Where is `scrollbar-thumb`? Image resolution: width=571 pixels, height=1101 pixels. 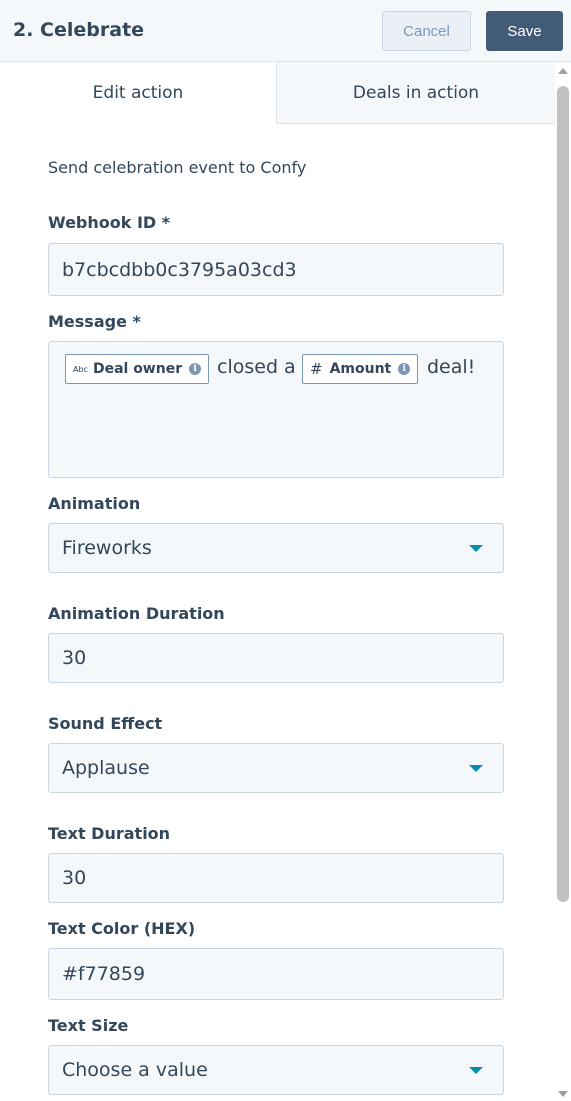
scrollbar-thumb is located at coordinates (563, 494).